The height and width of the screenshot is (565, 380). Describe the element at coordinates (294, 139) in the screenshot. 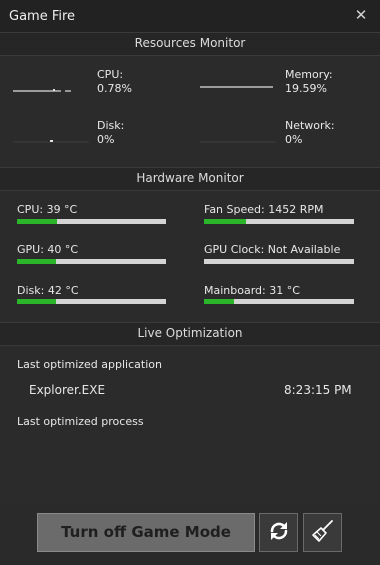

I see `network-usage-value: 0%` at that location.